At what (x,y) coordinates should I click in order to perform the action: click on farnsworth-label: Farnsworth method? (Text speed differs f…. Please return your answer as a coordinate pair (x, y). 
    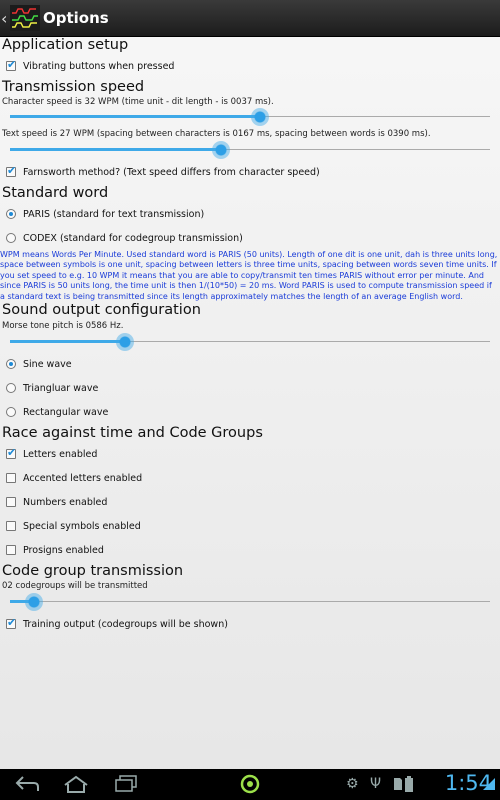
    Looking at the image, I should click on (171, 172).